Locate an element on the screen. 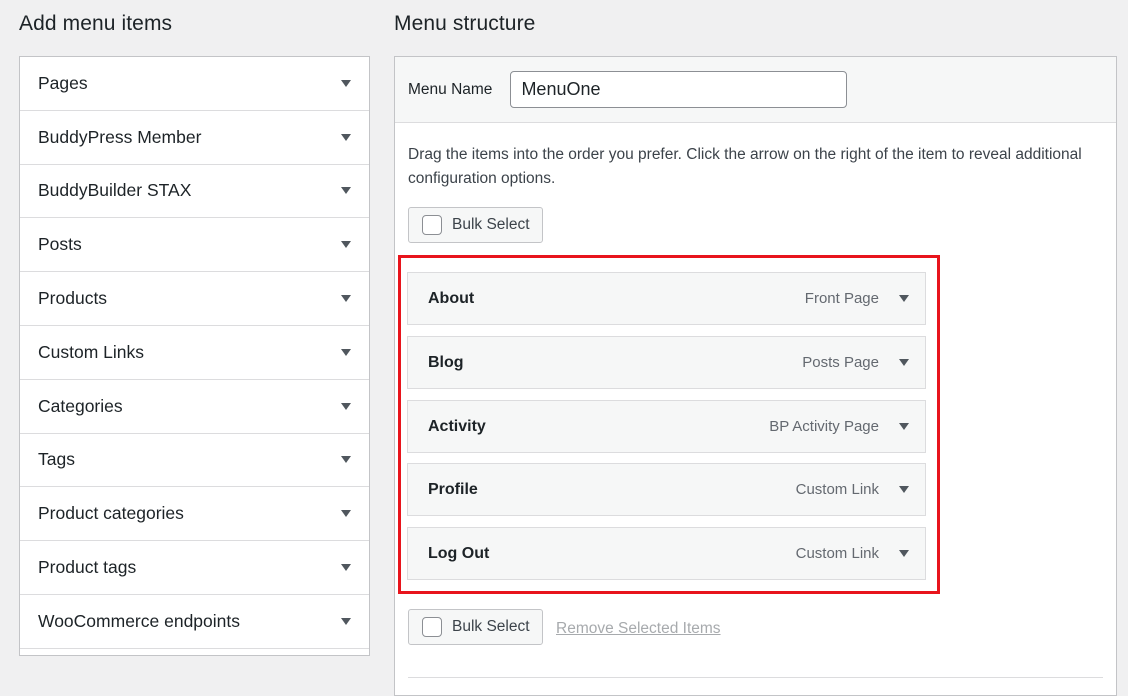  accordion-item-products: Products is located at coordinates (194, 299).